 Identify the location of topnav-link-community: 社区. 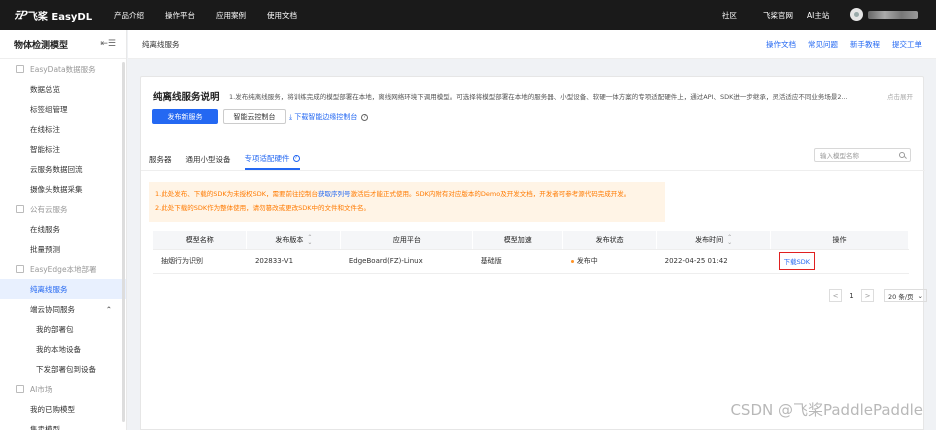
(729, 15).